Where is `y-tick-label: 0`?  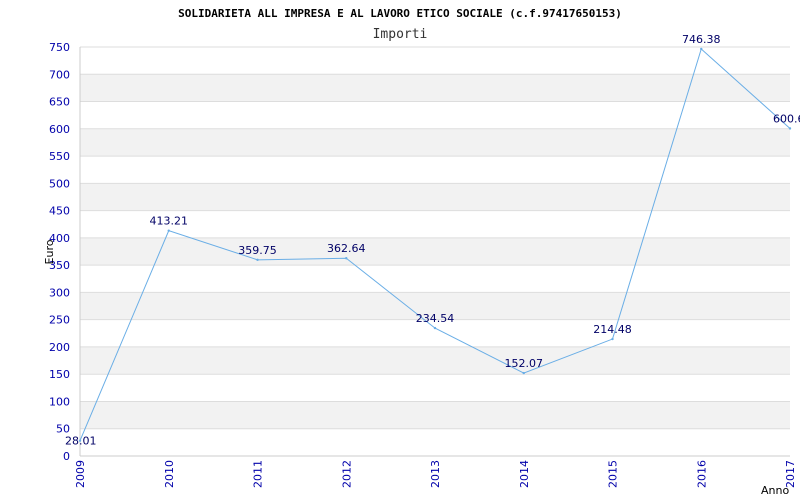
y-tick-label: 0 is located at coordinates (66, 456).